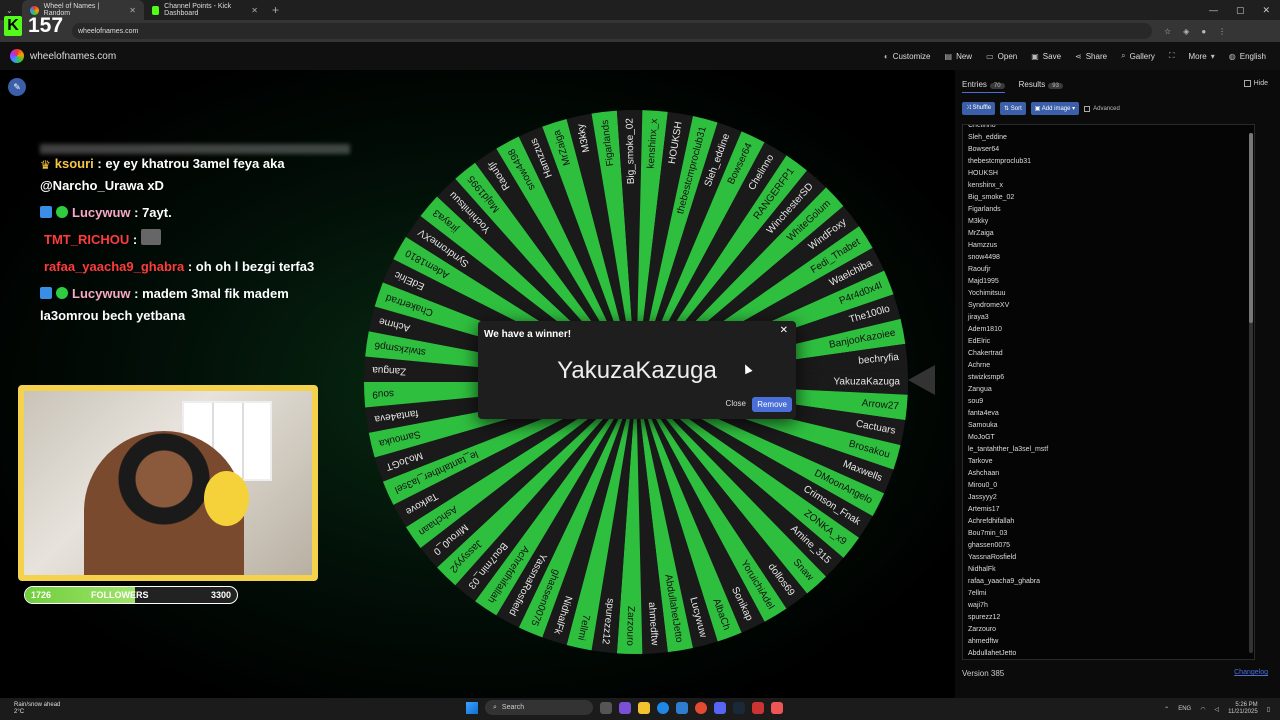  What do you see at coordinates (17, 56) in the screenshot?
I see `wheel-logo-icon` at bounding box center [17, 56].